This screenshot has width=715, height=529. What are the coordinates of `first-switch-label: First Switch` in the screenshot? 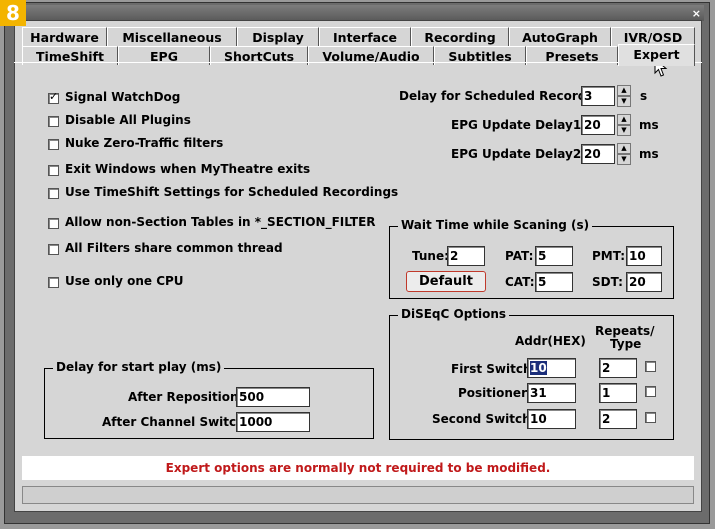 It's located at (491, 369).